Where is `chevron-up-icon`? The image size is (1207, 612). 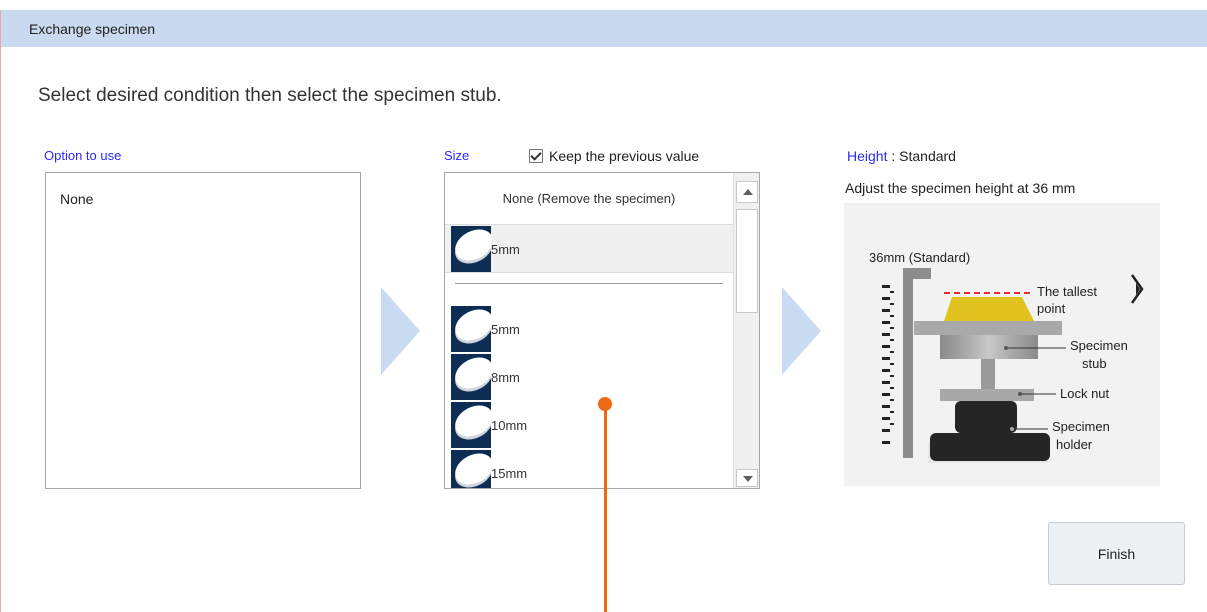
chevron-up-icon is located at coordinates (748, 192).